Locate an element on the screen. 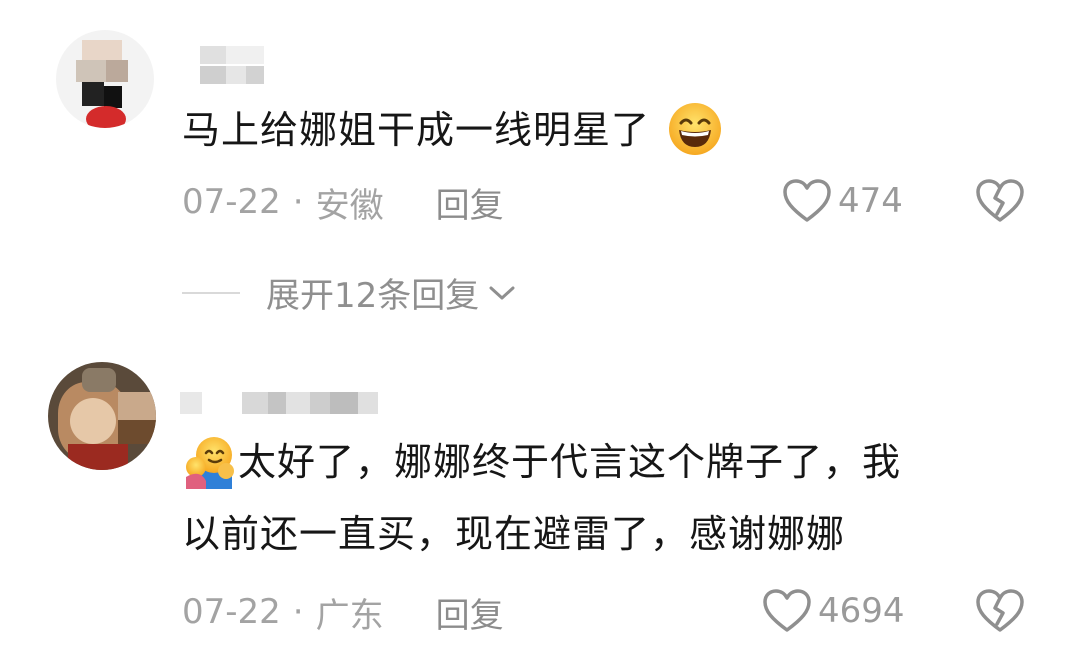 The image size is (1080, 666). comment-location: 安徽 is located at coordinates (349, 205).